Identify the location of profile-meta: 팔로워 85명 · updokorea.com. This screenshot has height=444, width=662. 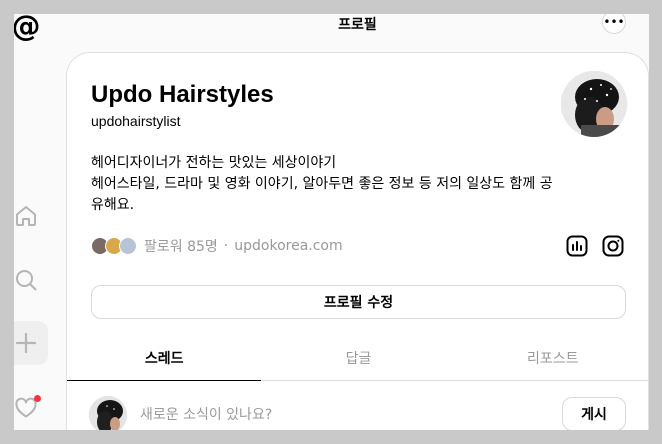
(217, 246).